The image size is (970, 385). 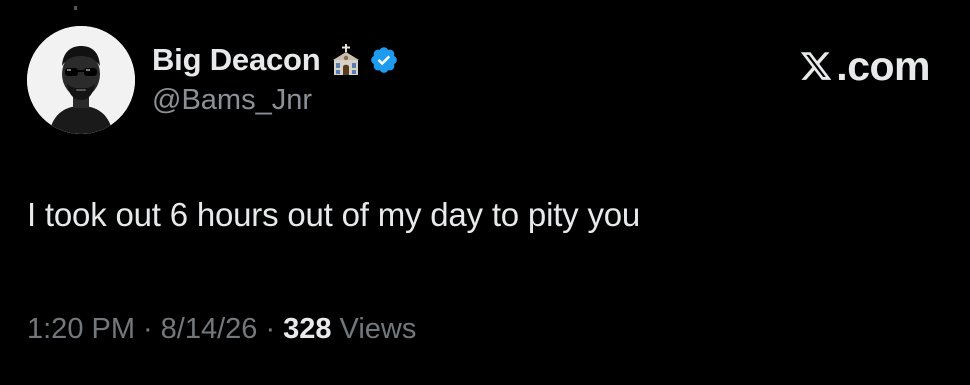 What do you see at coordinates (883, 65) in the screenshot?
I see `brand-domain-text: .com` at bounding box center [883, 65].